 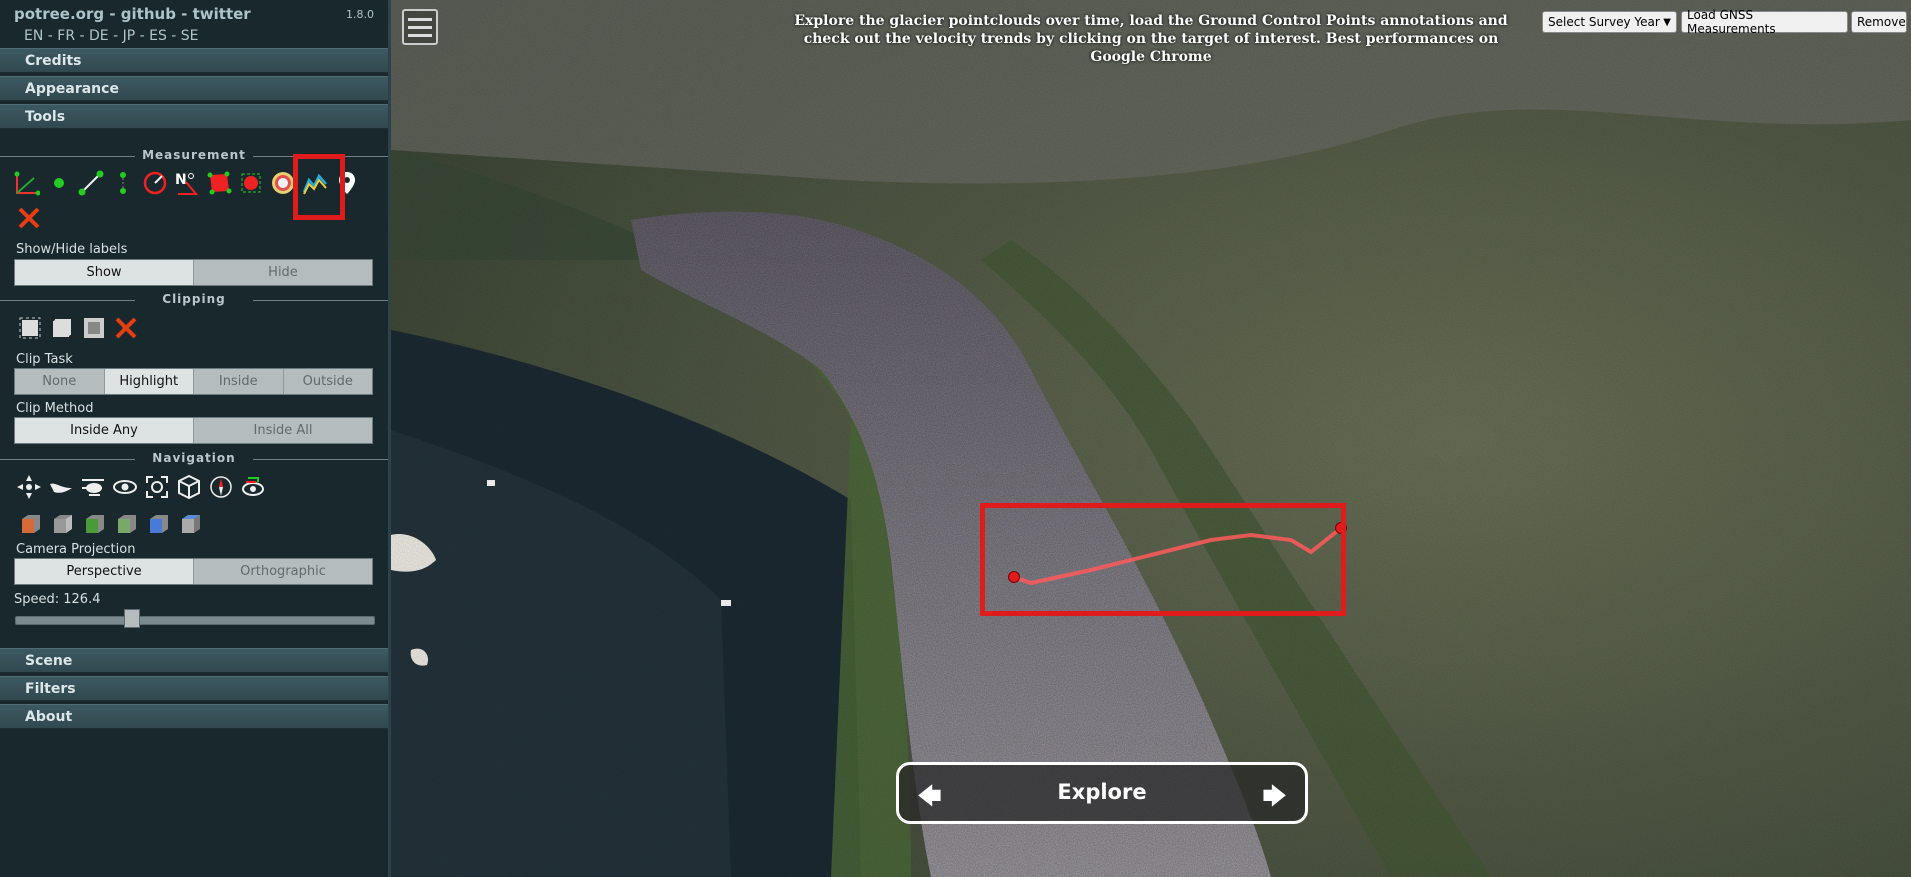 I want to click on show-hide-labels-toggle: Show Hide, so click(x=193, y=272).